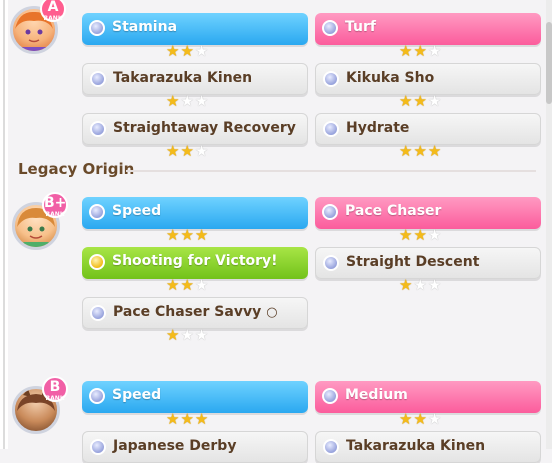 The height and width of the screenshot is (463, 552). What do you see at coordinates (428, 29) in the screenshot?
I see `factor-card-turf: Turf` at bounding box center [428, 29].